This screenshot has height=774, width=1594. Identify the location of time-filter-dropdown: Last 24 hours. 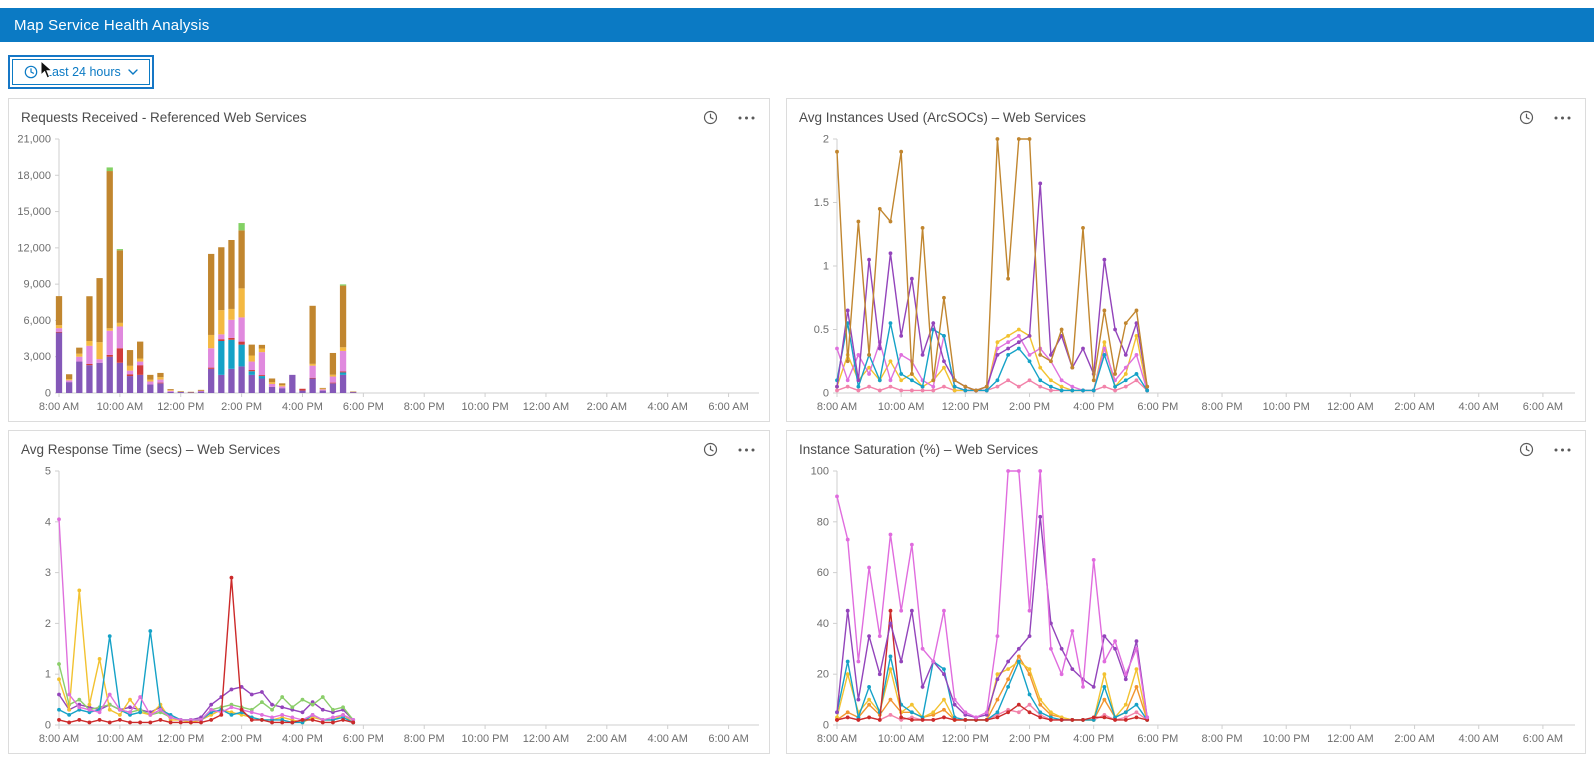
(81, 72).